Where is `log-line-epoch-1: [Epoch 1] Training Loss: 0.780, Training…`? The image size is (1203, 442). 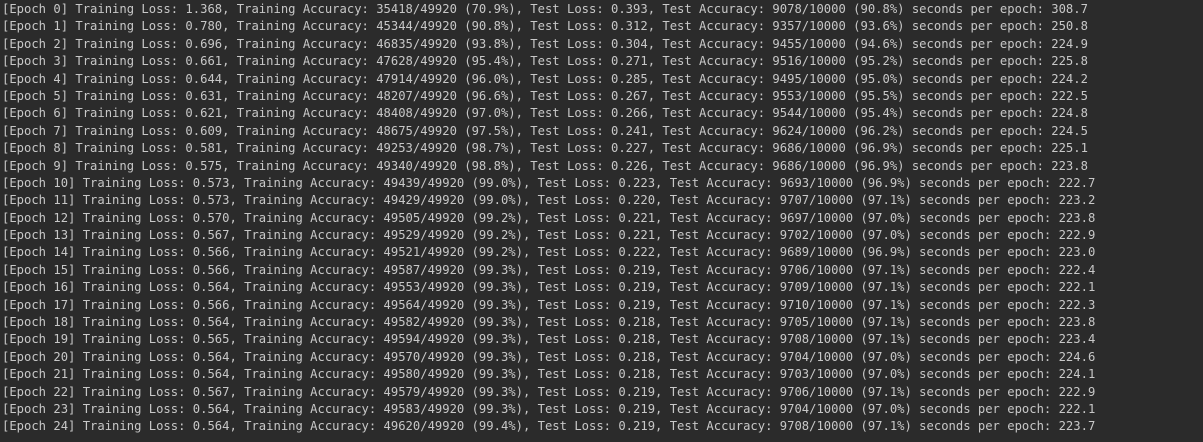
log-line-epoch-1: [Epoch 1] Training Loss: 0.780, Training… is located at coordinates (545, 26).